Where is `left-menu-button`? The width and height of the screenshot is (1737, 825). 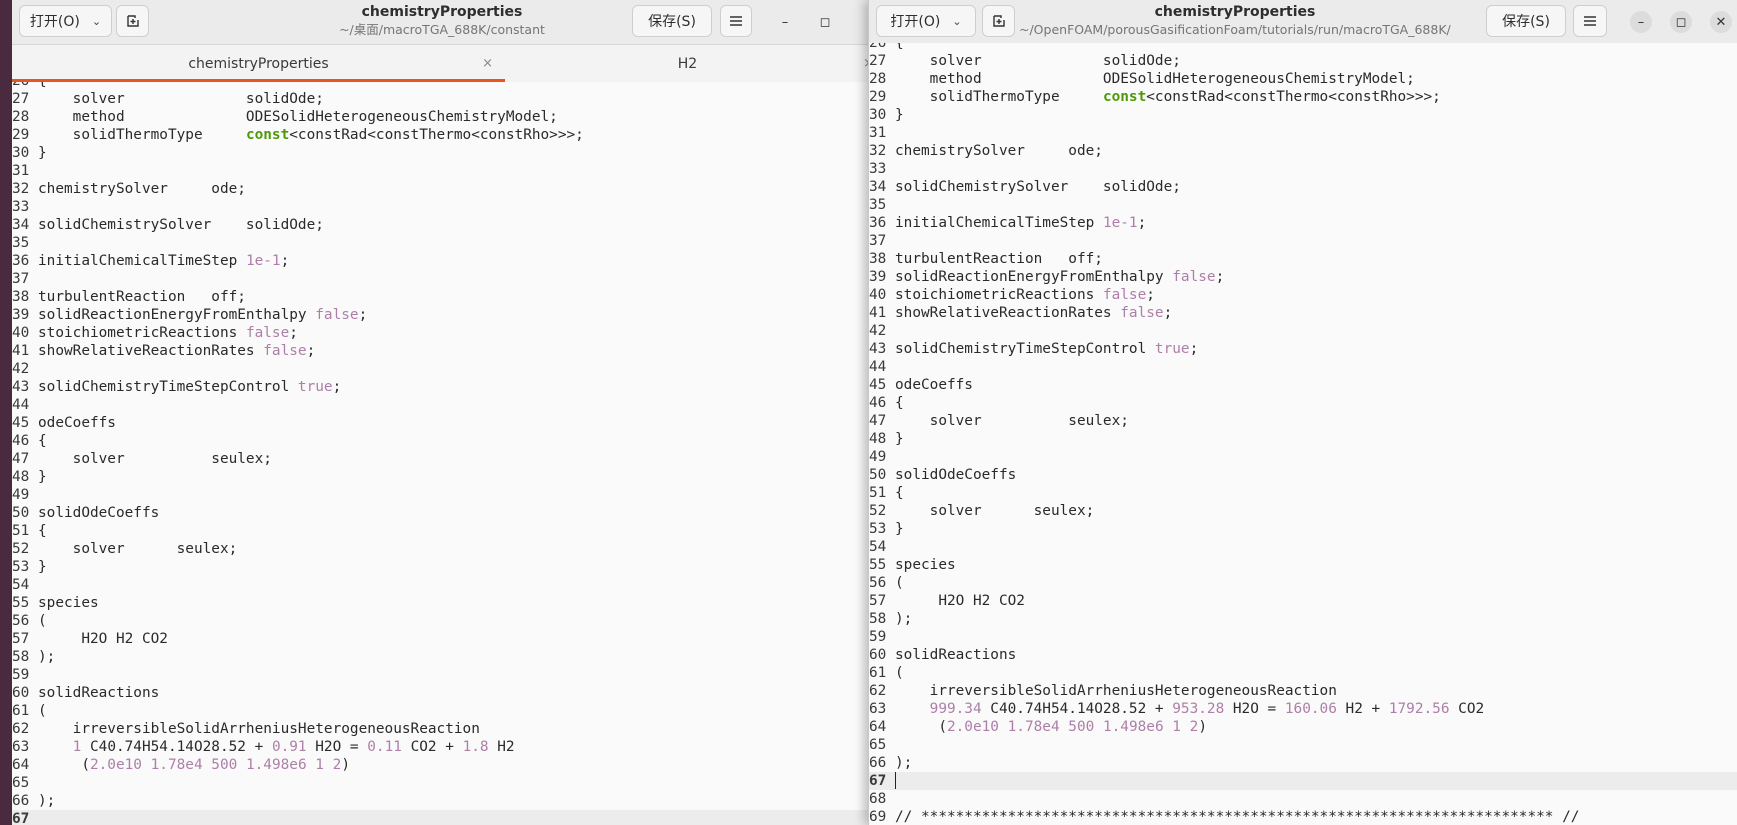
left-menu-button is located at coordinates (736, 21).